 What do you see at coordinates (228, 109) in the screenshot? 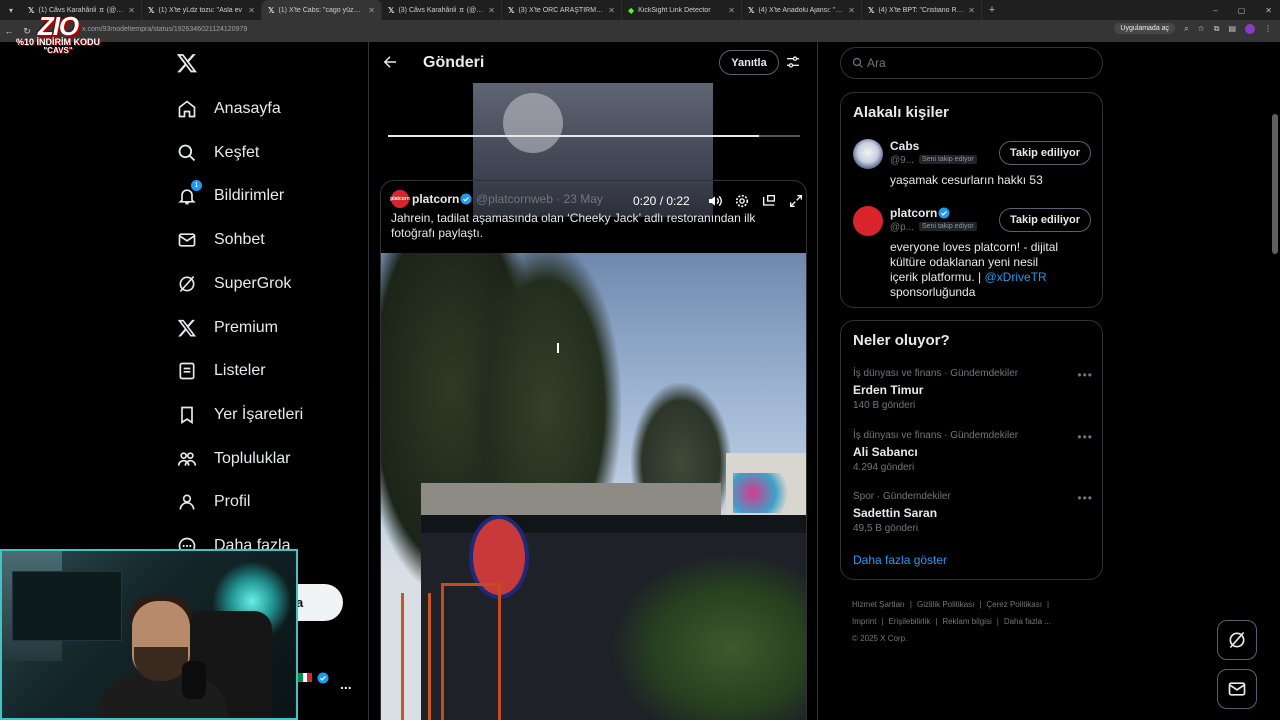
I see `nav-item-anasayfa: Anasayfa` at bounding box center [228, 109].